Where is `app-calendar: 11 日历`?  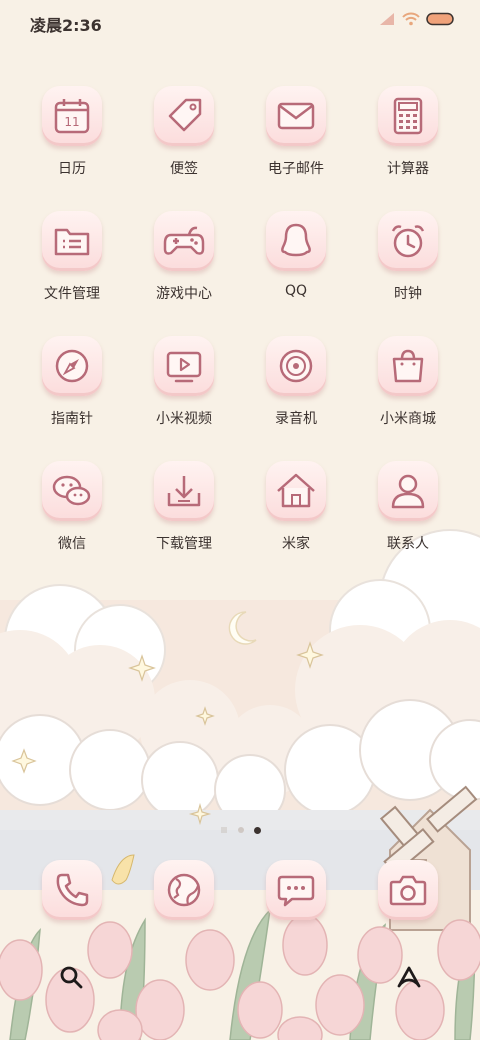
app-calendar: 11 日历 is located at coordinates (72, 132).